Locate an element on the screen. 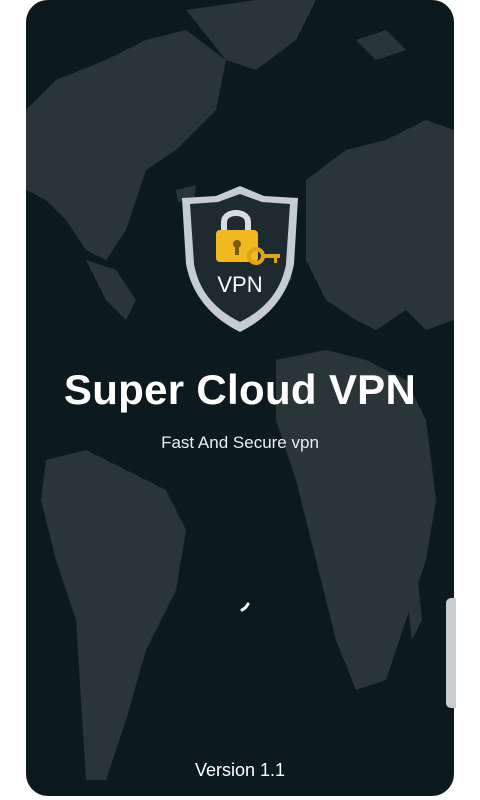  logo-vpn-text: VPN is located at coordinates (239, 284).